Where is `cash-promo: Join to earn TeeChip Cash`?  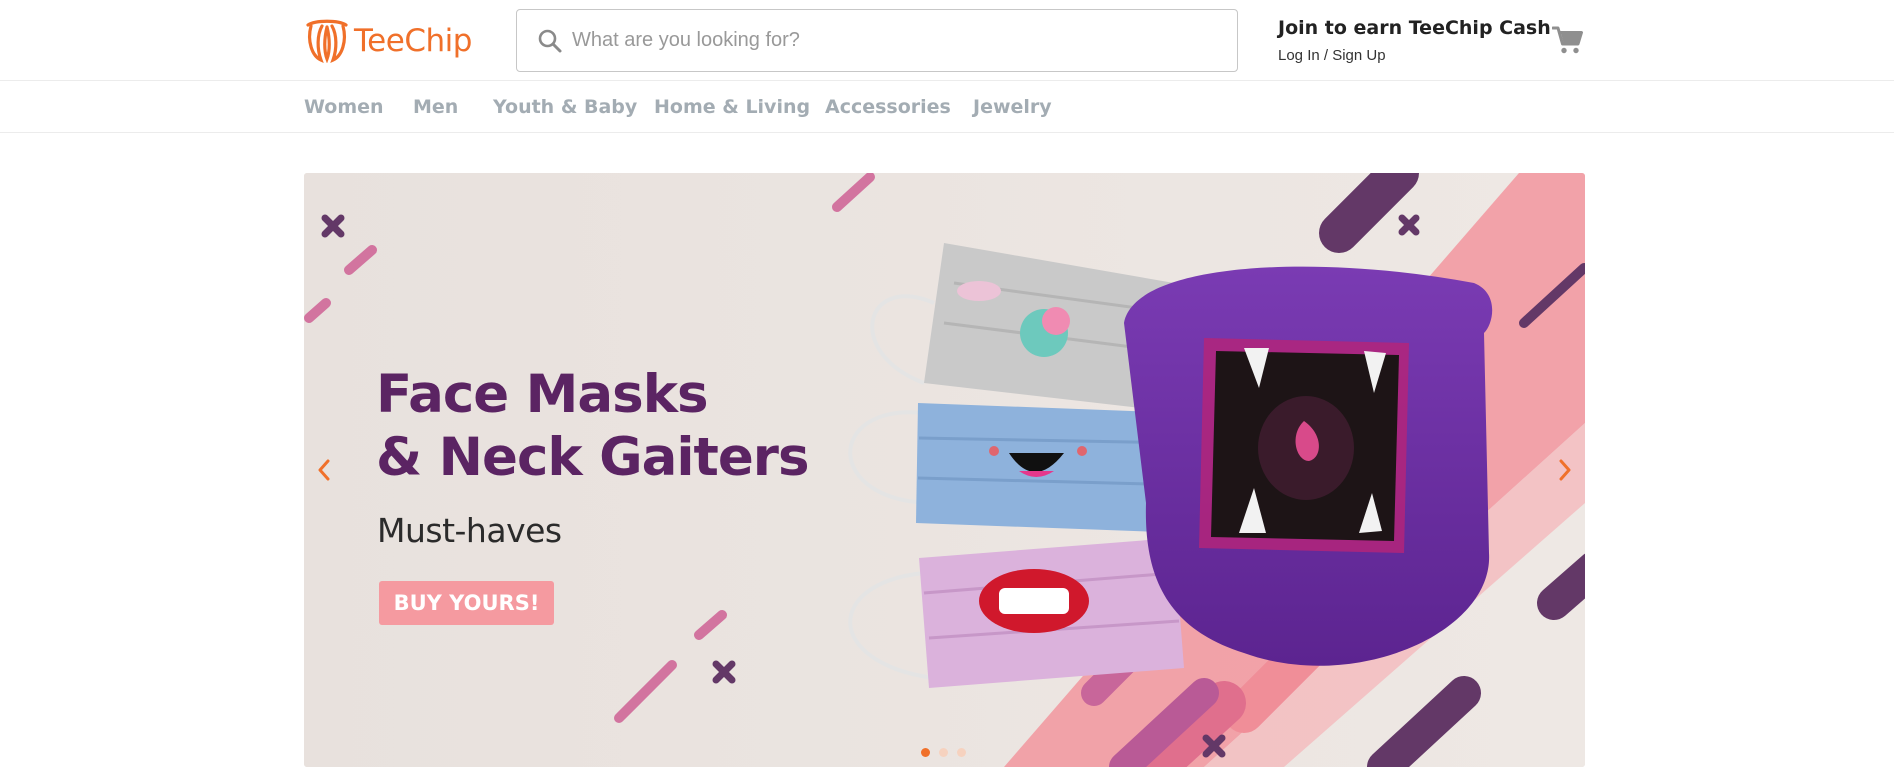 cash-promo: Join to earn TeeChip Cash is located at coordinates (1414, 28).